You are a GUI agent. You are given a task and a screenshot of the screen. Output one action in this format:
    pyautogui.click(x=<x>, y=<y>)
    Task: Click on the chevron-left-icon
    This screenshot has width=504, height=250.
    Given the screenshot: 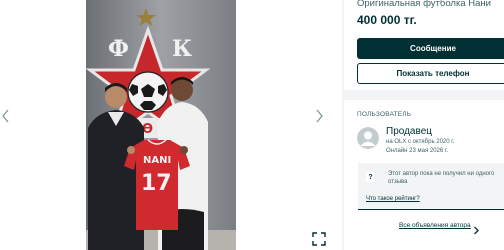 What is the action you would take?
    pyautogui.click(x=6, y=116)
    